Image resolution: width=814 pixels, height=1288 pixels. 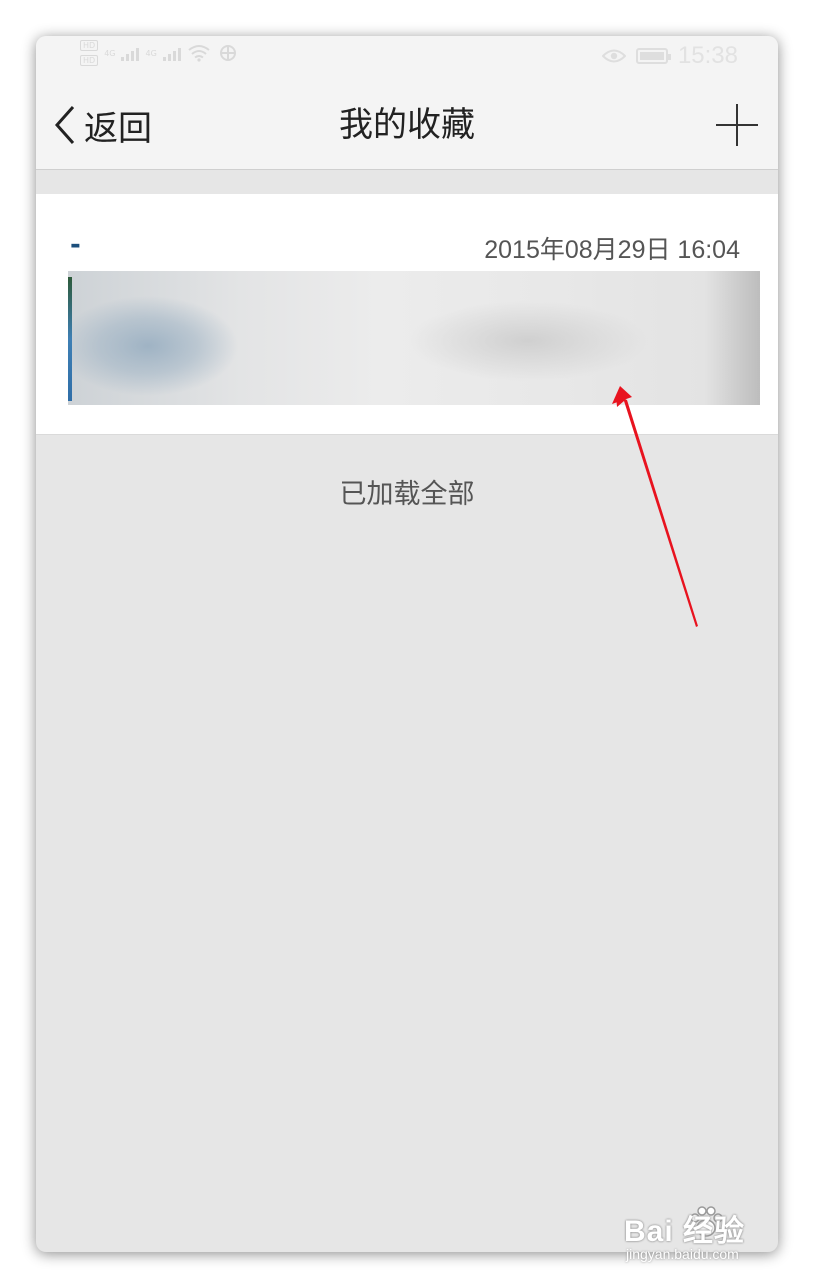 I want to click on watermark-brand: Bai 经验, so click(x=685, y=1231).